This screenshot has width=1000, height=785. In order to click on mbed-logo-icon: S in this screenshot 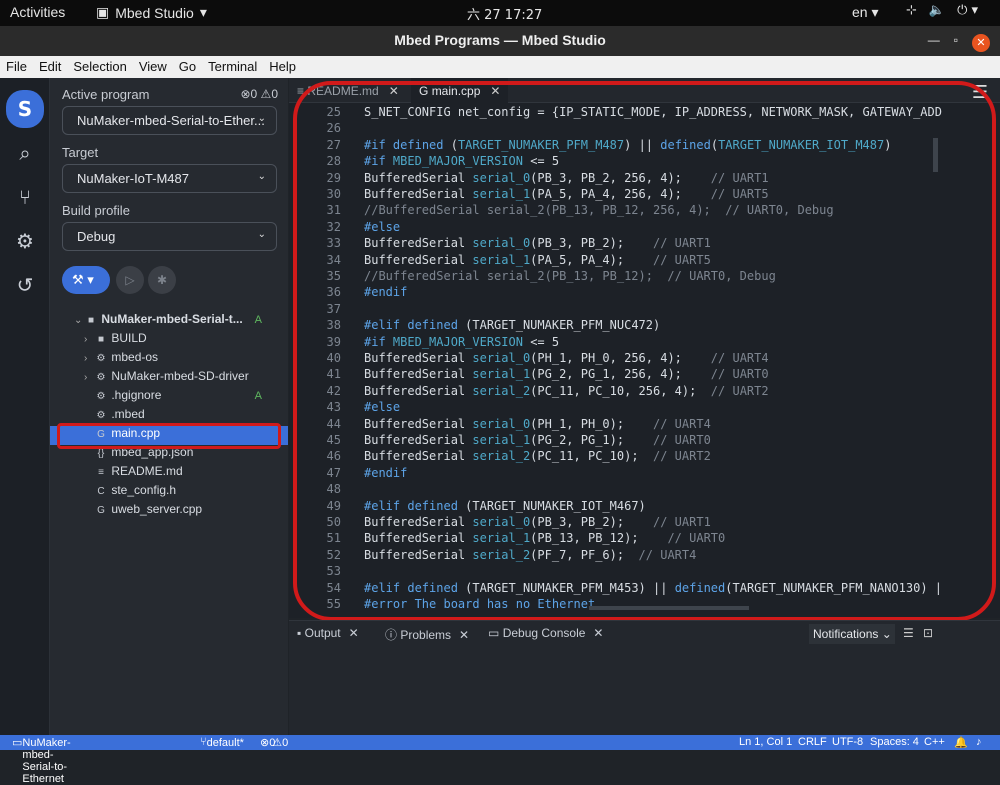, I will do `click(25, 109)`.